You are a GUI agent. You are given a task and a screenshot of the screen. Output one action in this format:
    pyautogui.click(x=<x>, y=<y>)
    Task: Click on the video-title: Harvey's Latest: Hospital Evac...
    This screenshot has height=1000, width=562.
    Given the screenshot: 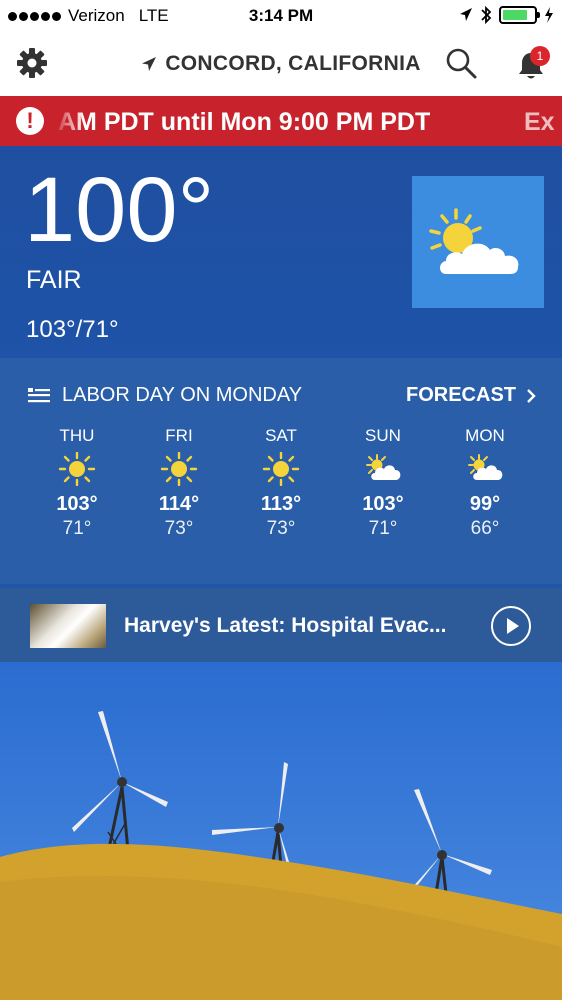 What is the action you would take?
    pyautogui.click(x=285, y=625)
    